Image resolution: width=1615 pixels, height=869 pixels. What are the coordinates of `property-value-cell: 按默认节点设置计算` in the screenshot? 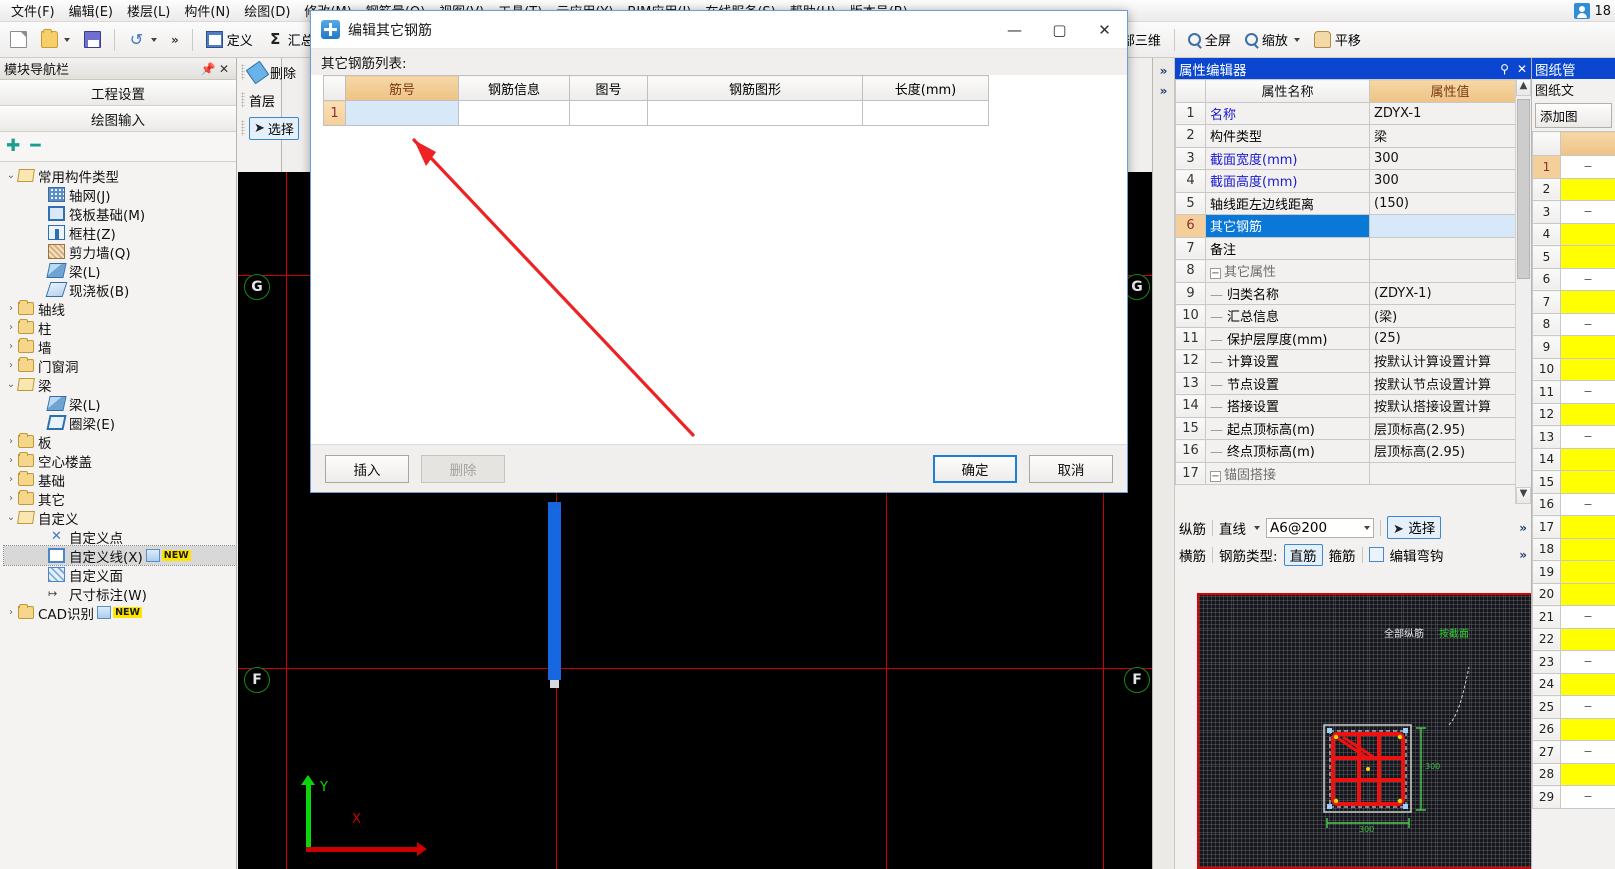 It's located at (1450, 383).